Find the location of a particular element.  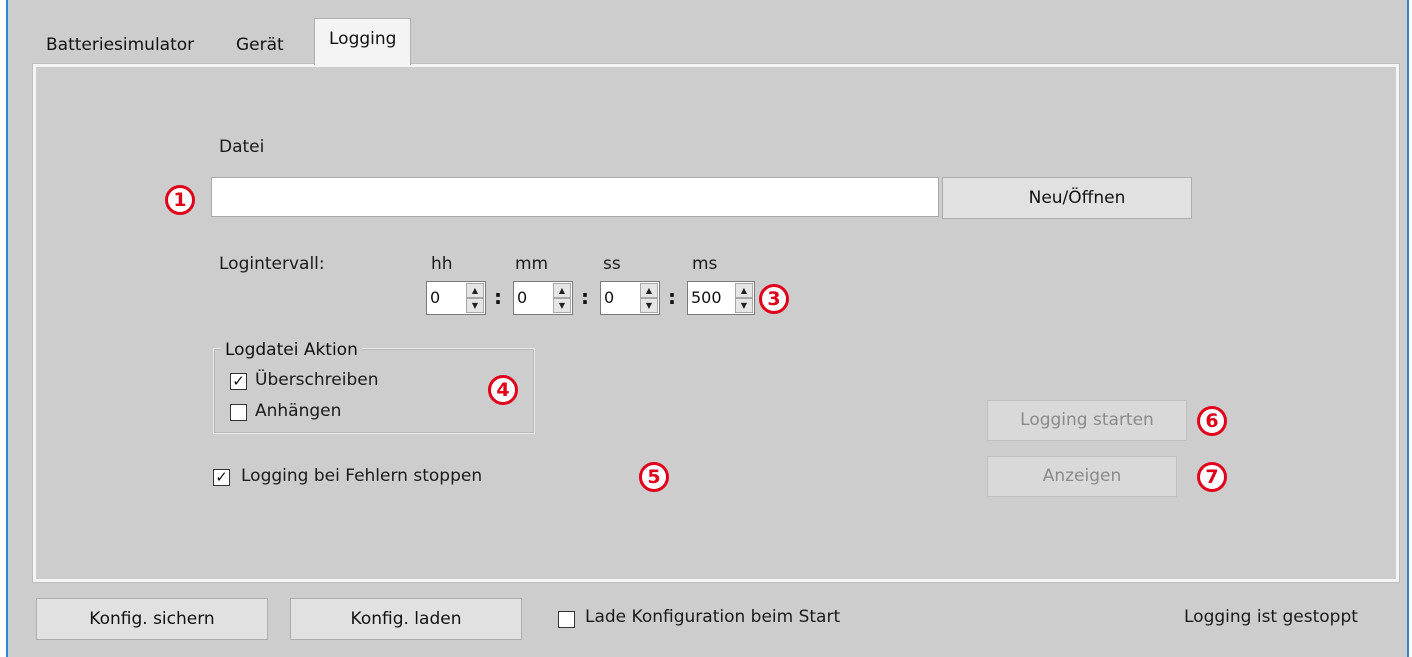

save-config-button: Konfig. sichern is located at coordinates (152, 619).